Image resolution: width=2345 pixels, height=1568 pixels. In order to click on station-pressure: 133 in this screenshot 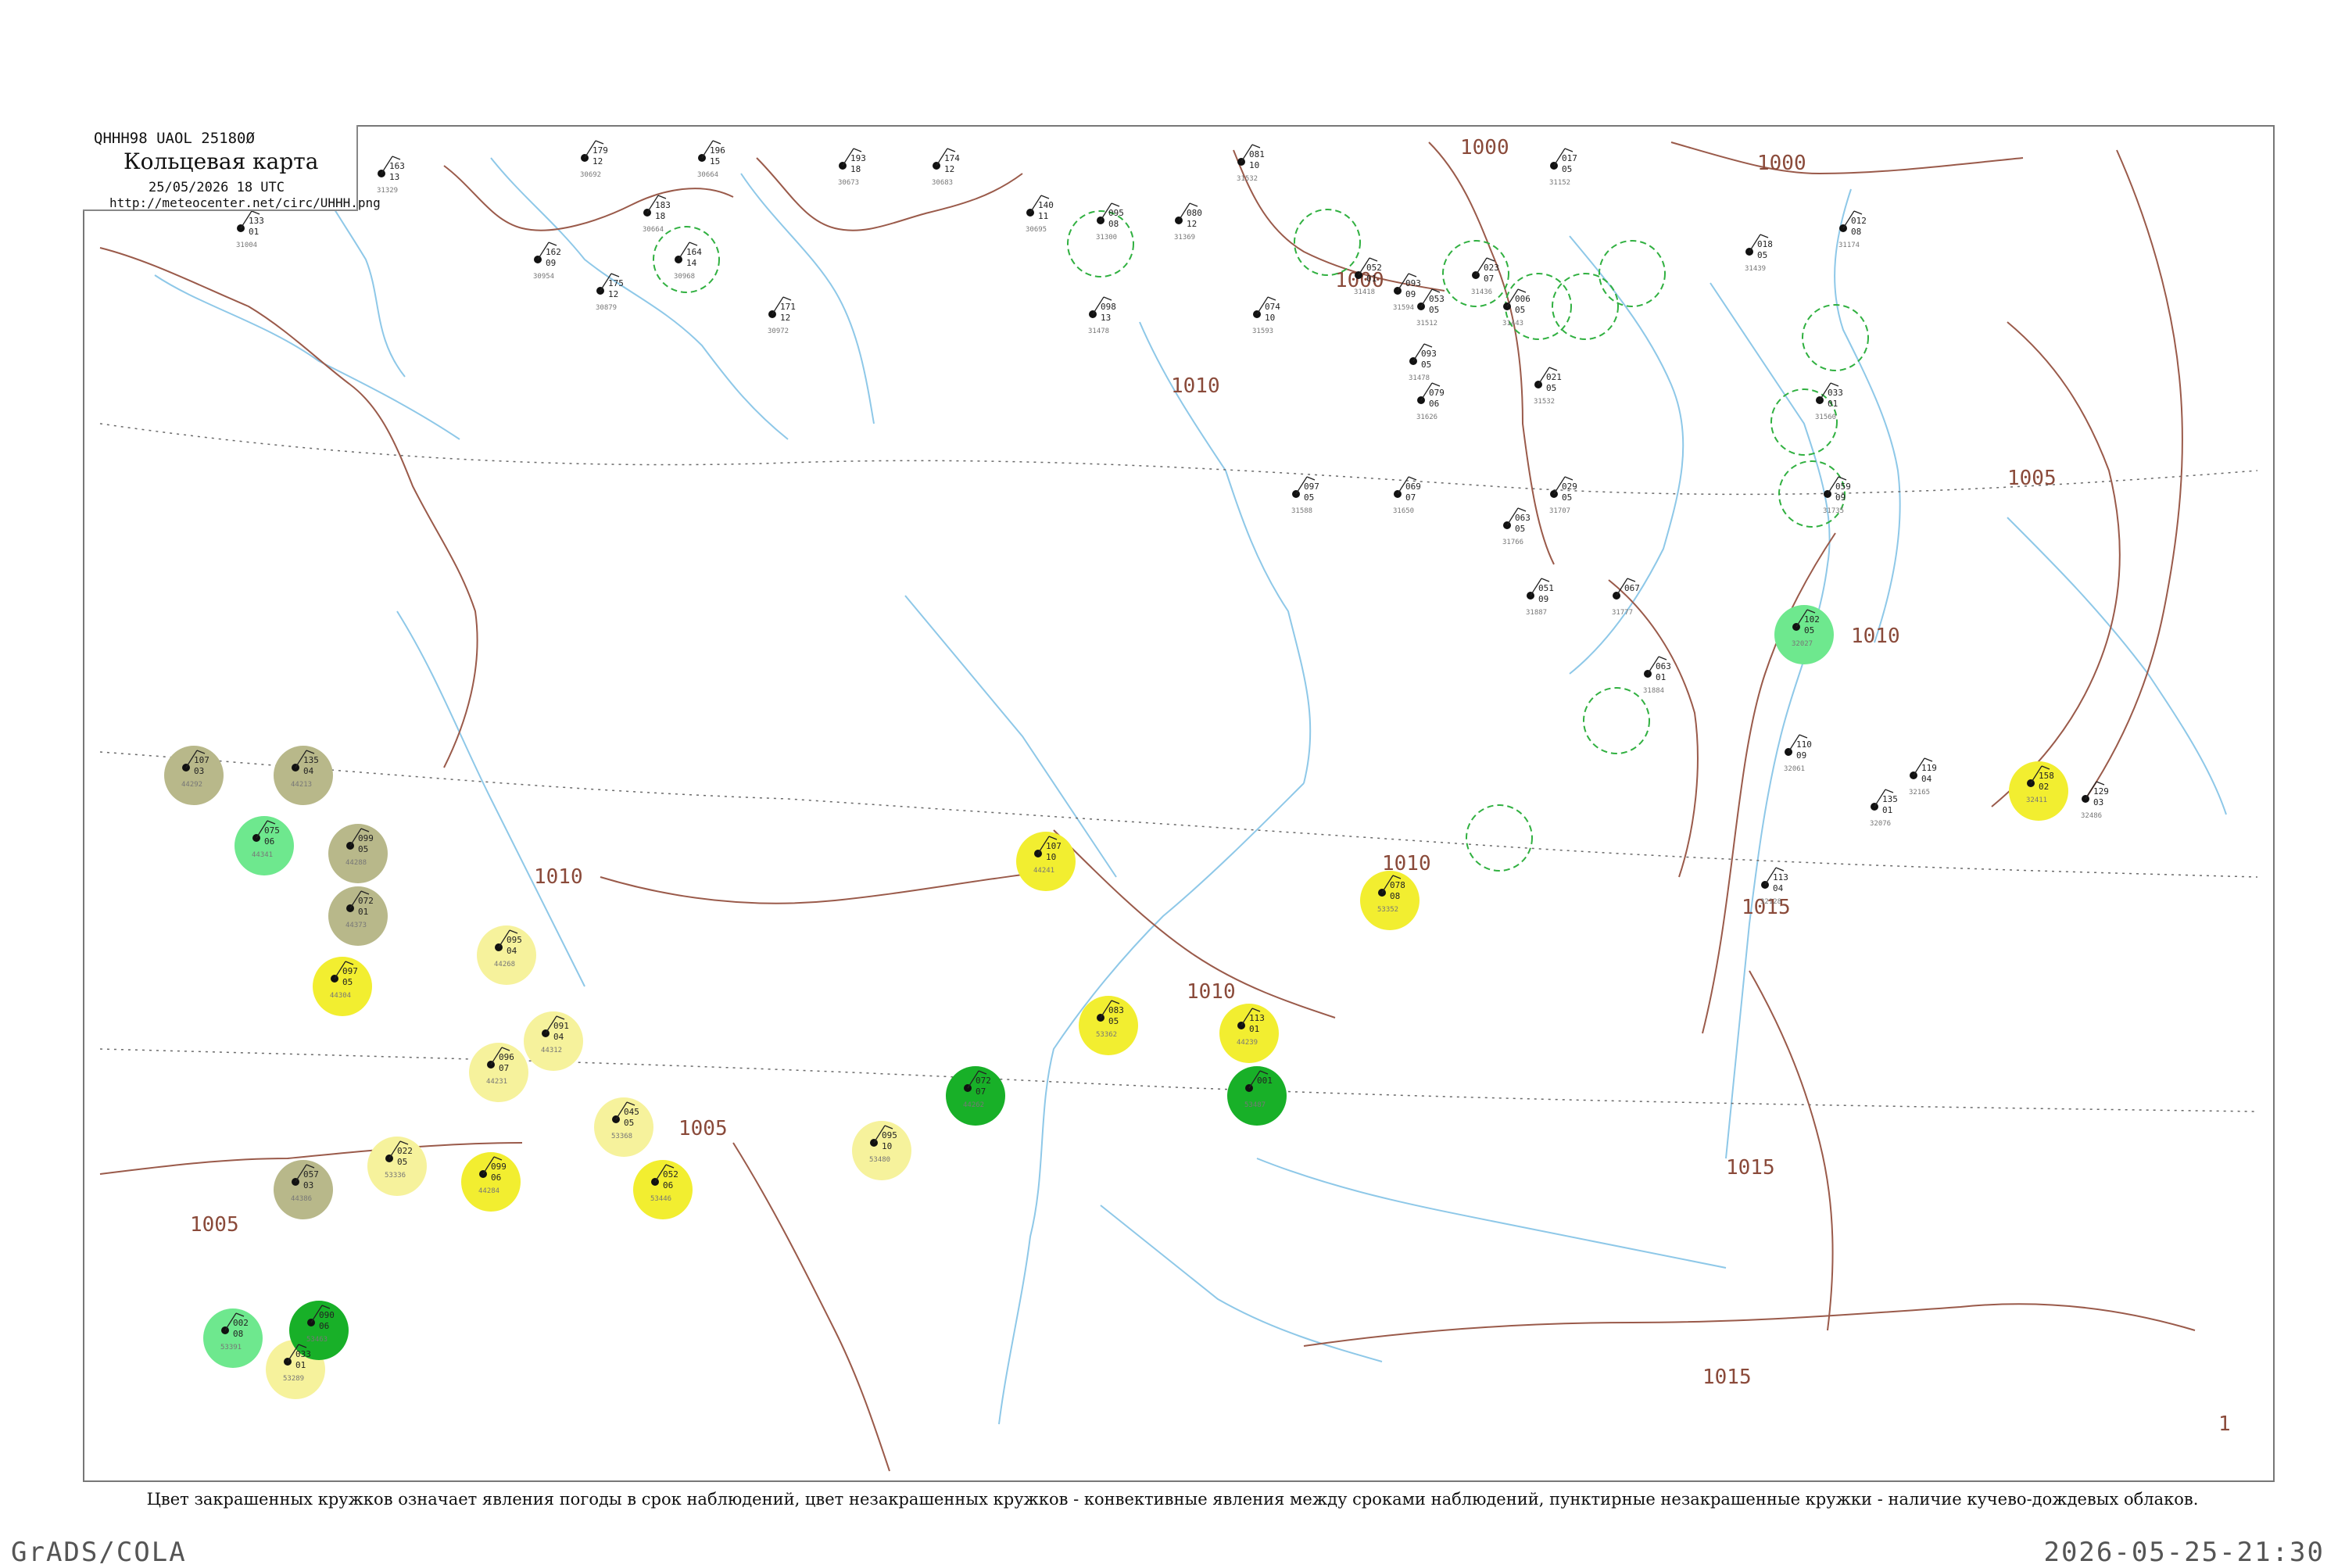, I will do `click(256, 221)`.